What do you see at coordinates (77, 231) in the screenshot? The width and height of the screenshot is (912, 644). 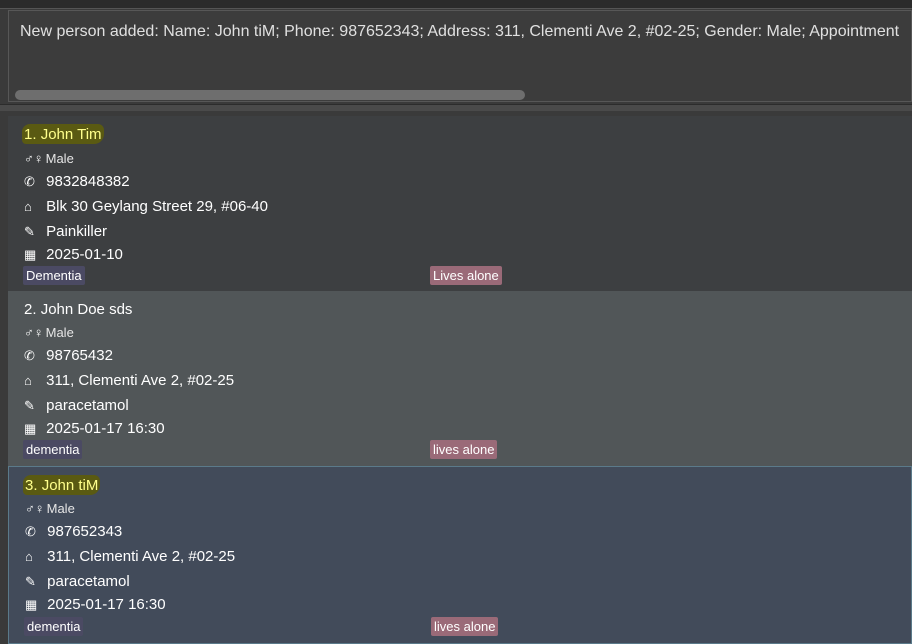 I see `medicine-value: Painkiller` at bounding box center [77, 231].